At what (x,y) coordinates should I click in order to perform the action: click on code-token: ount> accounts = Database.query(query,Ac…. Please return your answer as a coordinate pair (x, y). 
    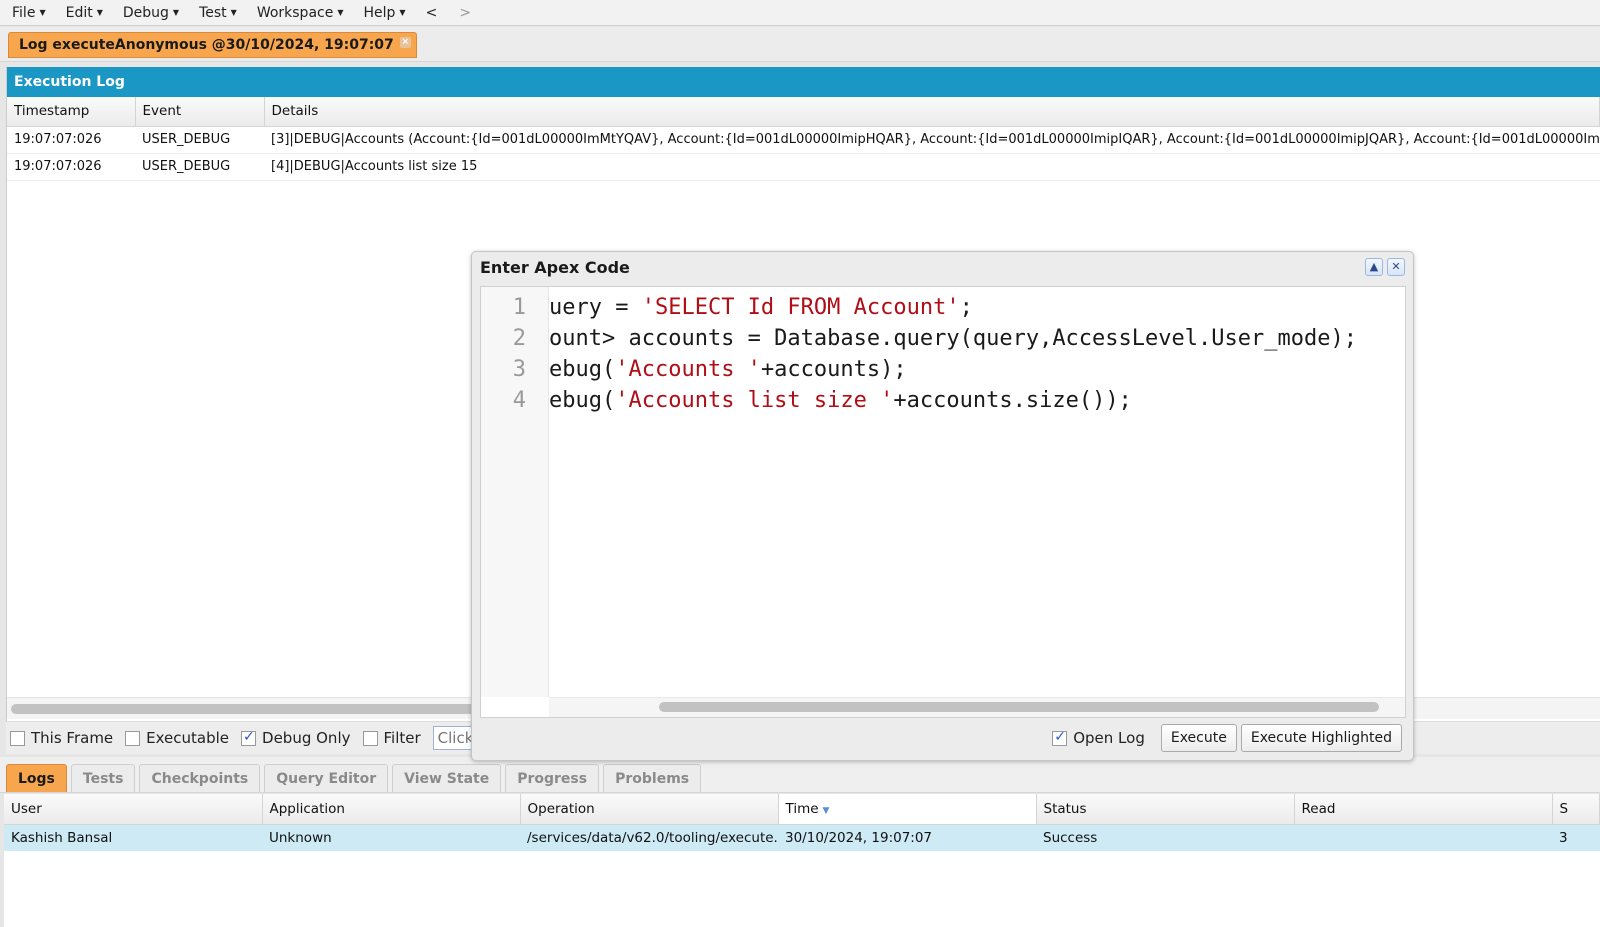
    Looking at the image, I should click on (953, 338).